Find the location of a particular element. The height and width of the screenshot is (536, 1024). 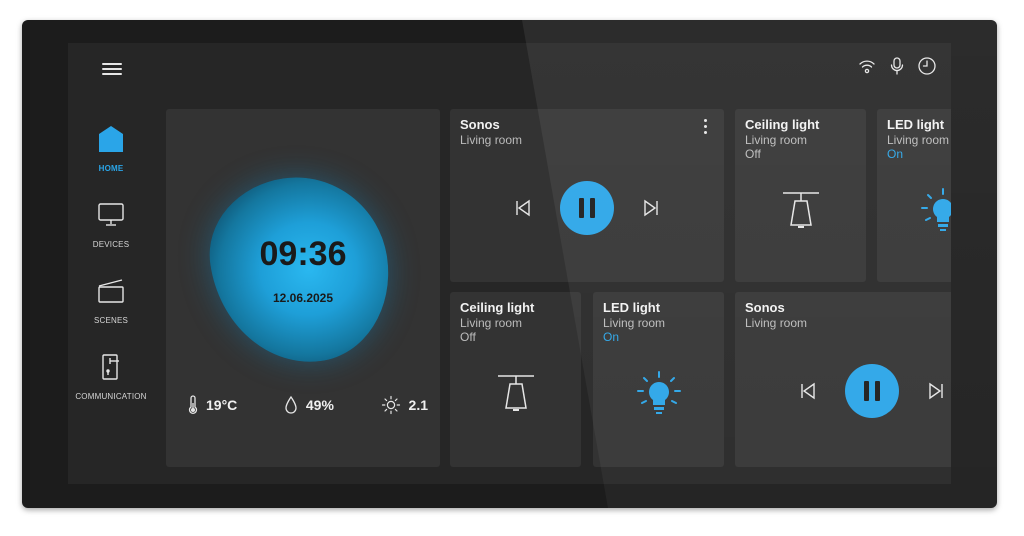

nav-item-home: HOME is located at coordinates (111, 148).